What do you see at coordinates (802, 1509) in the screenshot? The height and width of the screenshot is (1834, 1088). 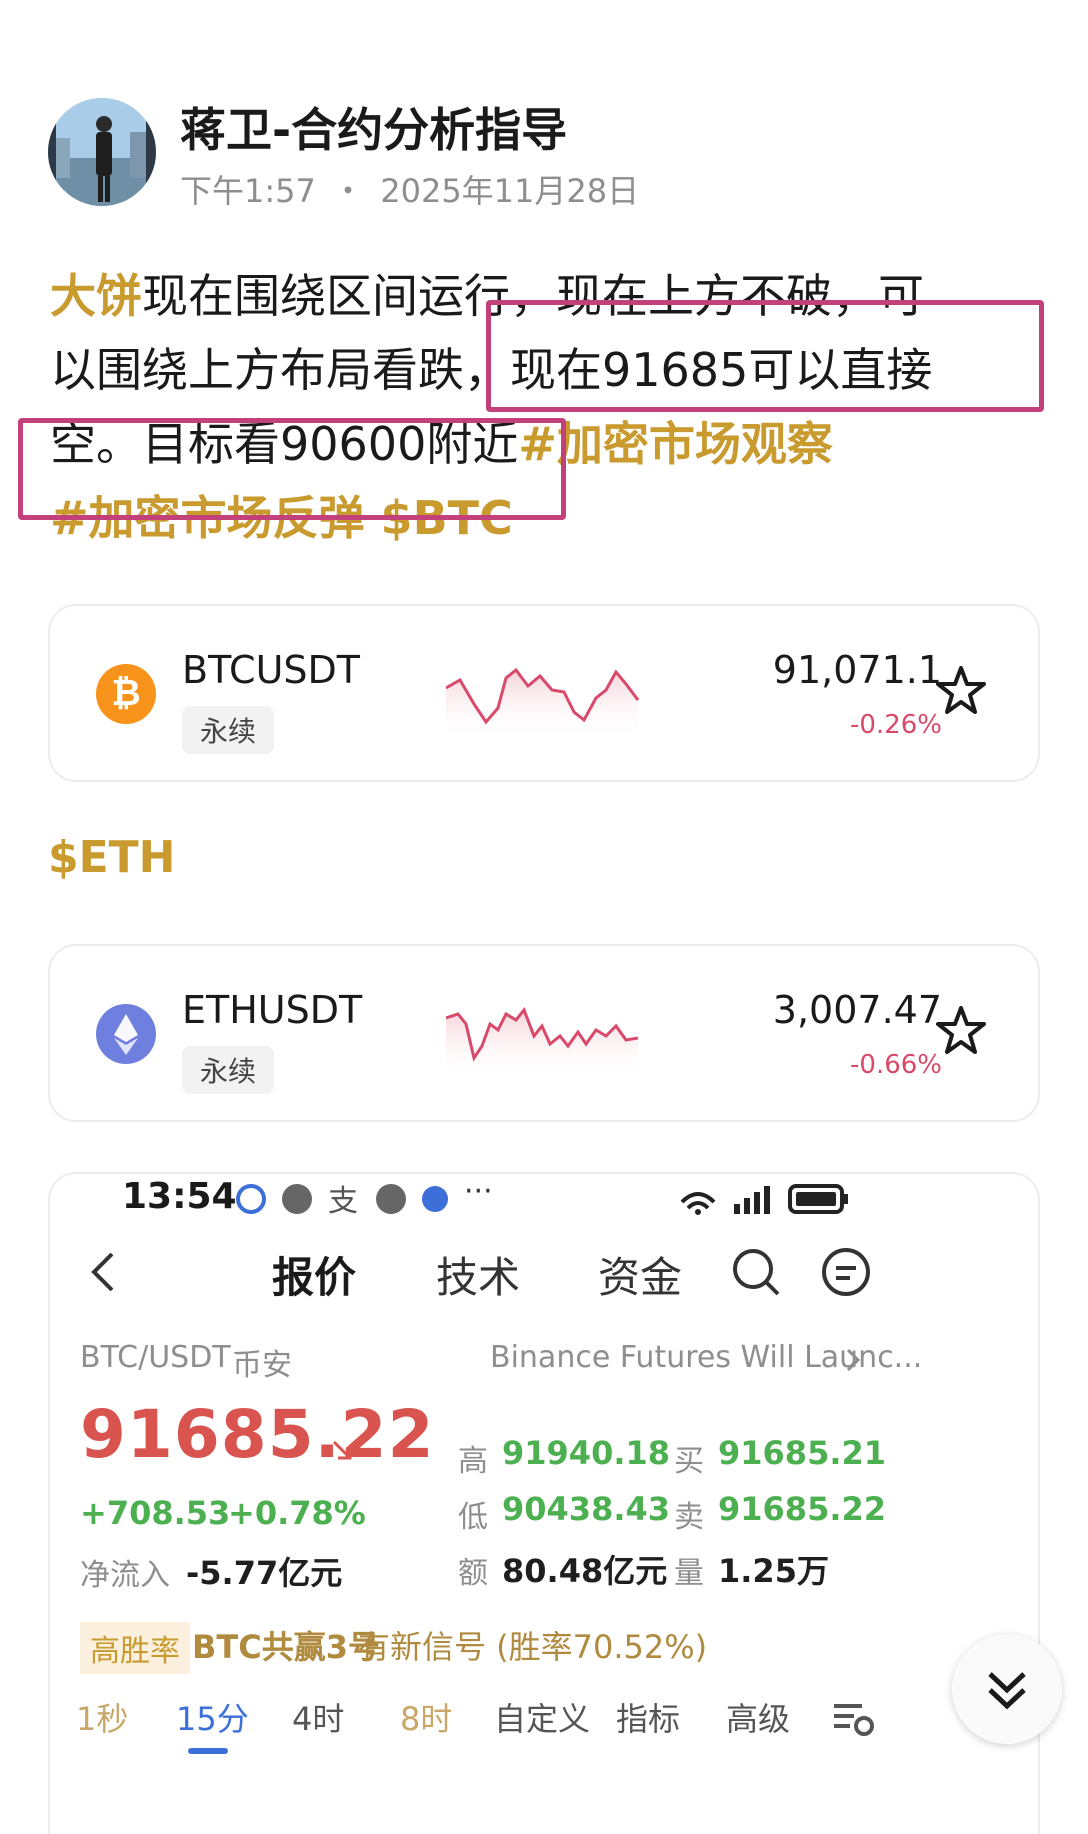 I see `stat-ask: 91685.22` at bounding box center [802, 1509].